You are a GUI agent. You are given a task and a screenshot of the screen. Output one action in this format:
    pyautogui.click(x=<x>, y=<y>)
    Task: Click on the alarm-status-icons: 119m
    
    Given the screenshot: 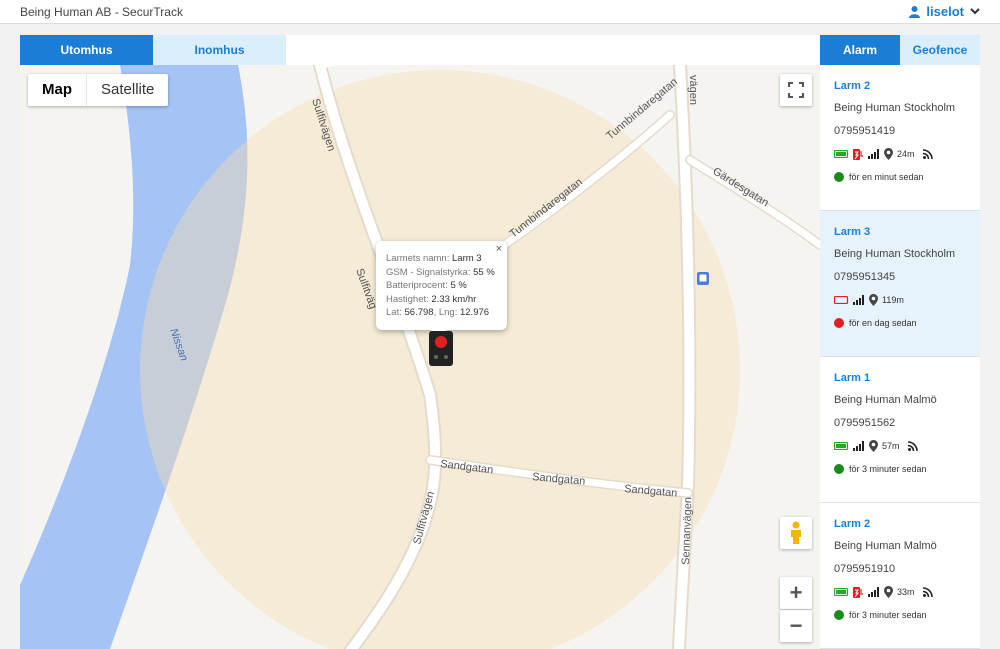 What is the action you would take?
    pyautogui.click(x=869, y=300)
    